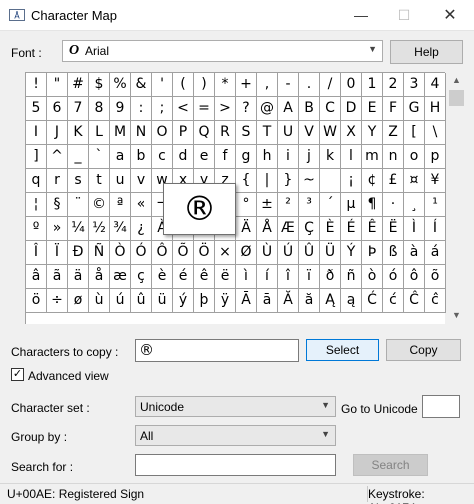  What do you see at coordinates (78, 157) in the screenshot?
I see `character-cell: _` at bounding box center [78, 157].